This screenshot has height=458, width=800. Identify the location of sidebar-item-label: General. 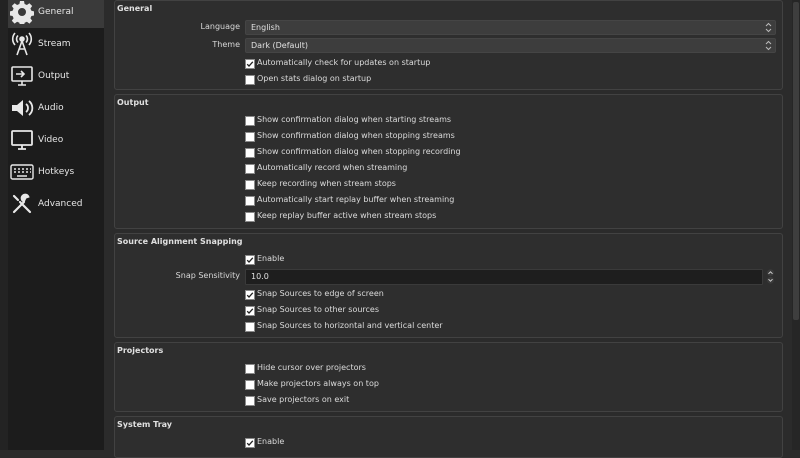
(56, 12).